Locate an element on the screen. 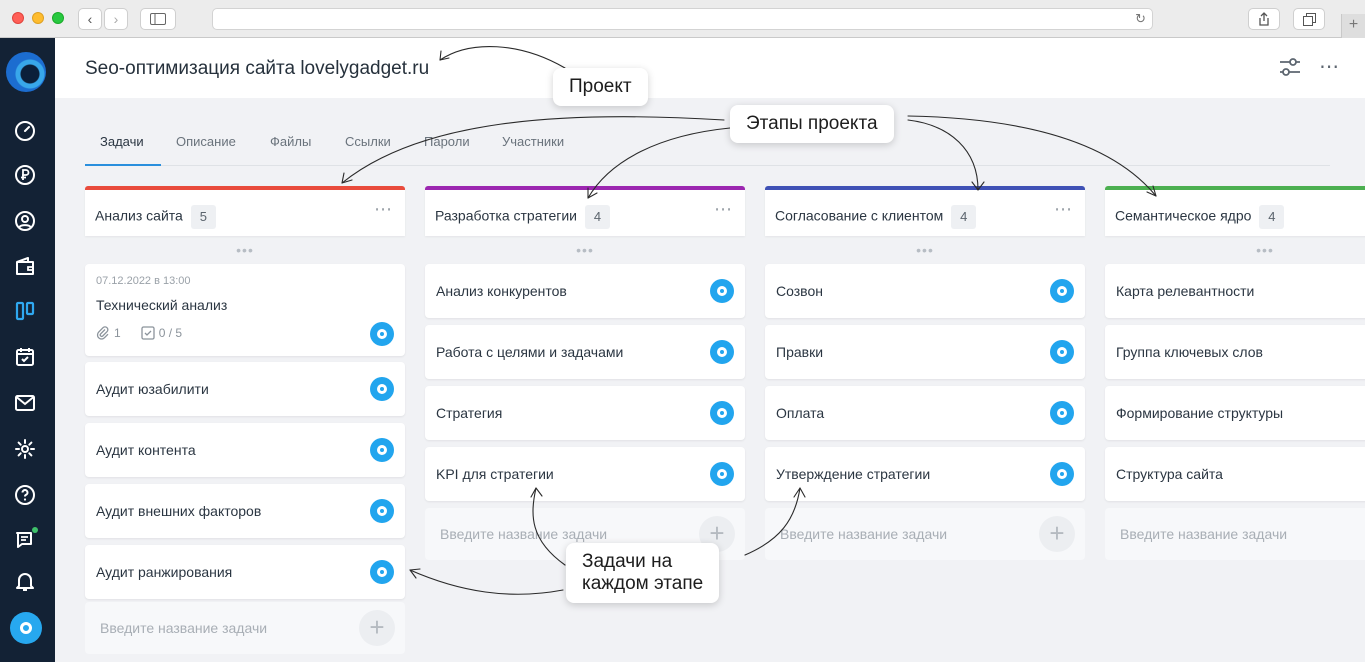 The width and height of the screenshot is (1365, 662). task-card: Оплата is located at coordinates (925, 413).